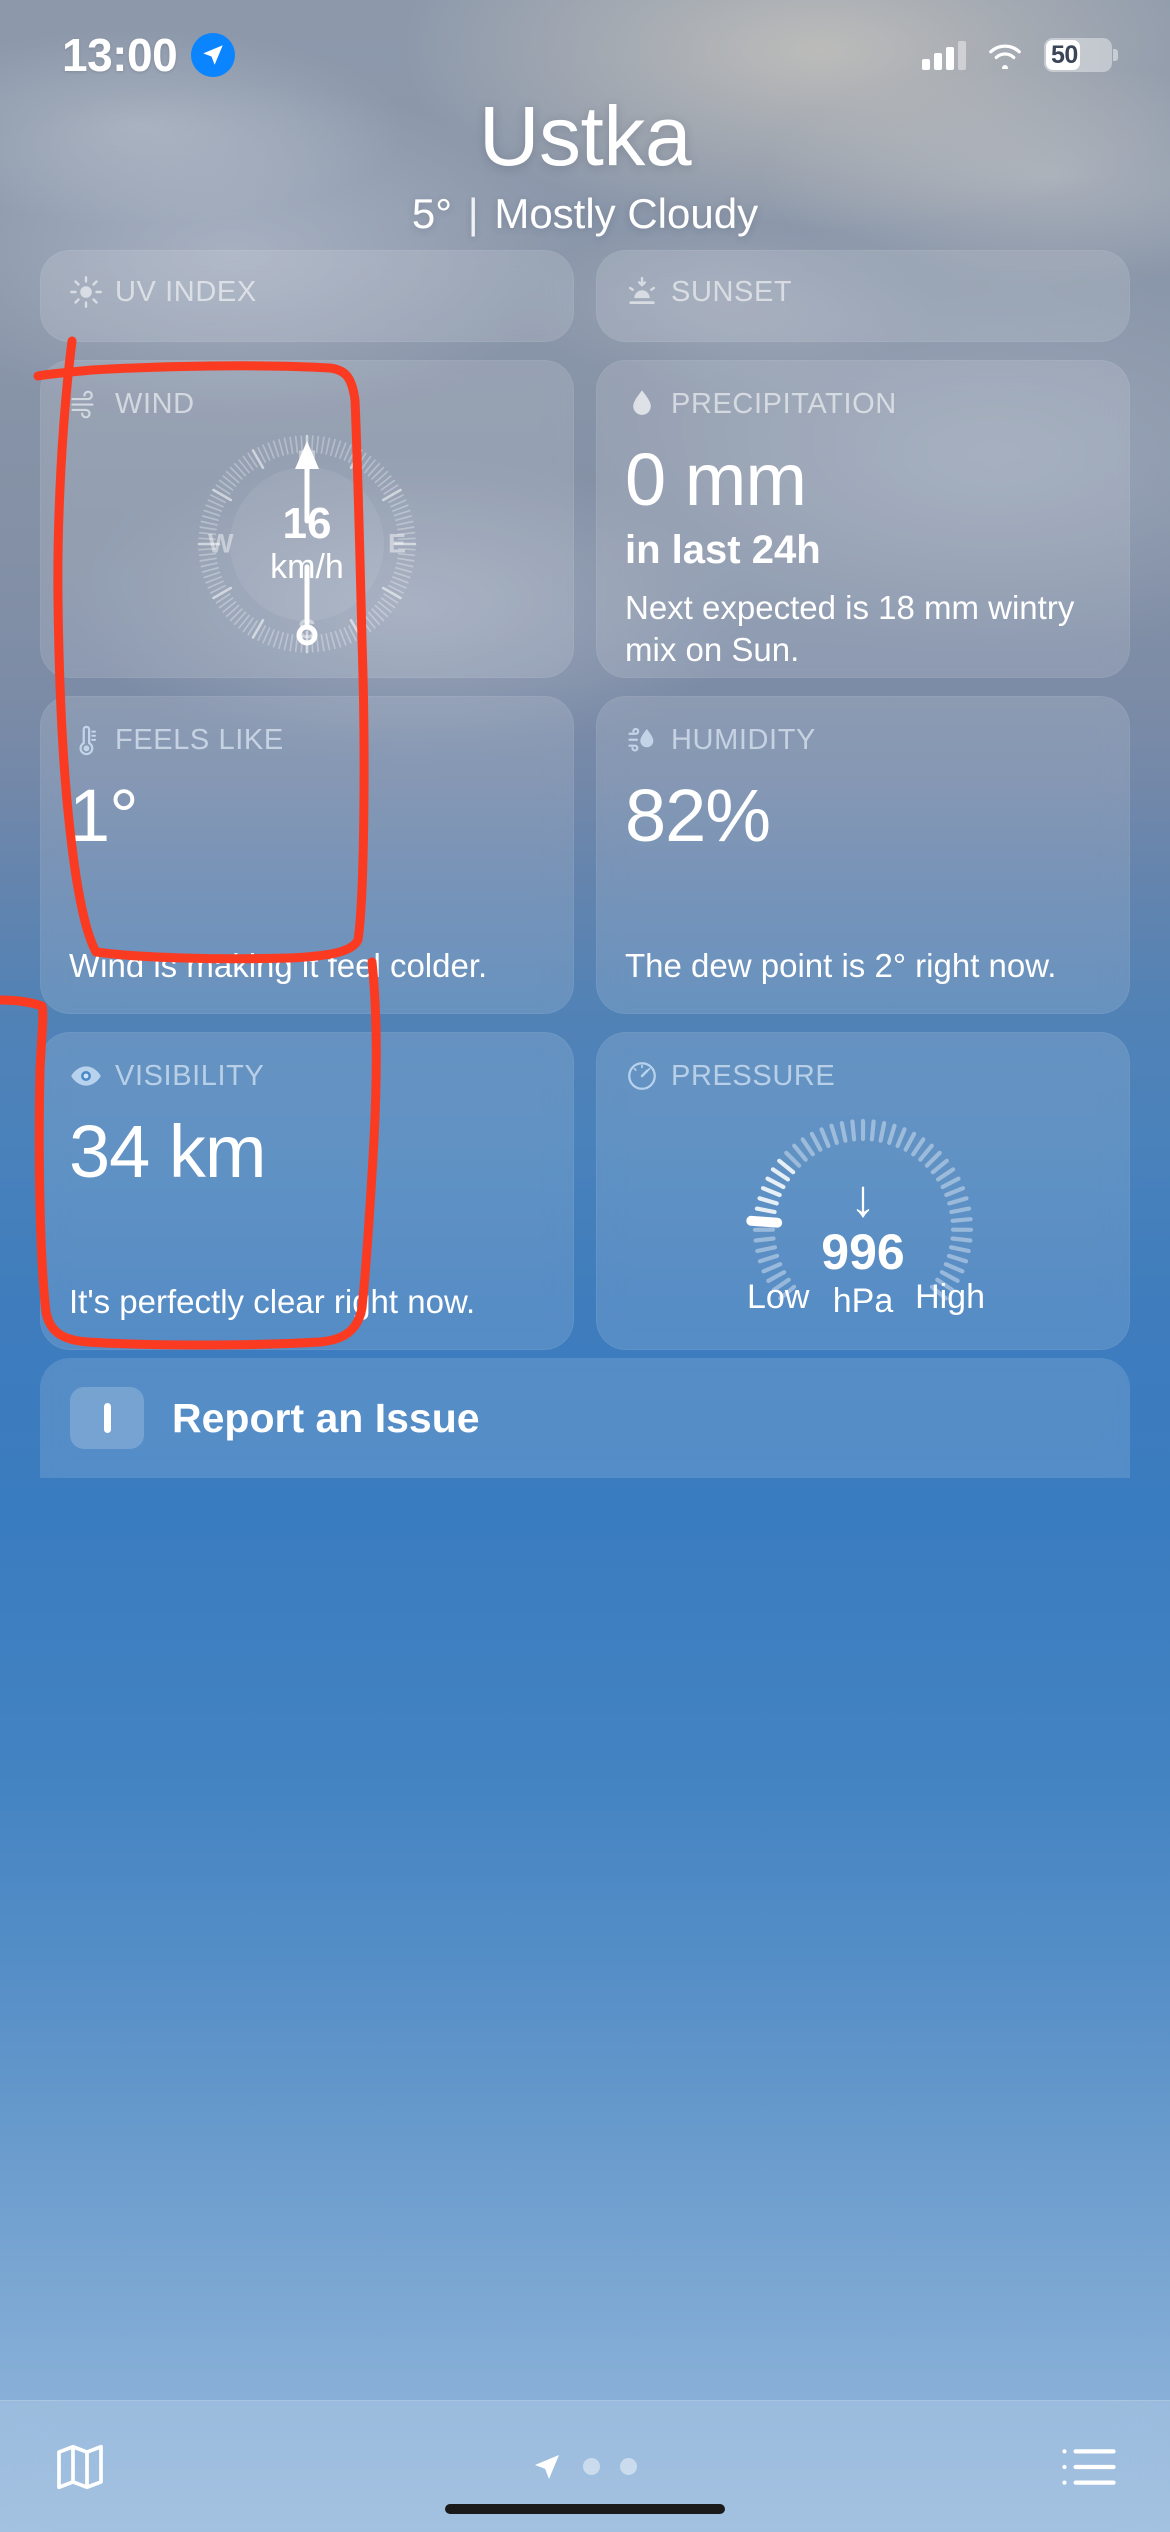 The width and height of the screenshot is (1170, 2532). What do you see at coordinates (723, 550) in the screenshot?
I see `precipitation-period: in last 24h` at bounding box center [723, 550].